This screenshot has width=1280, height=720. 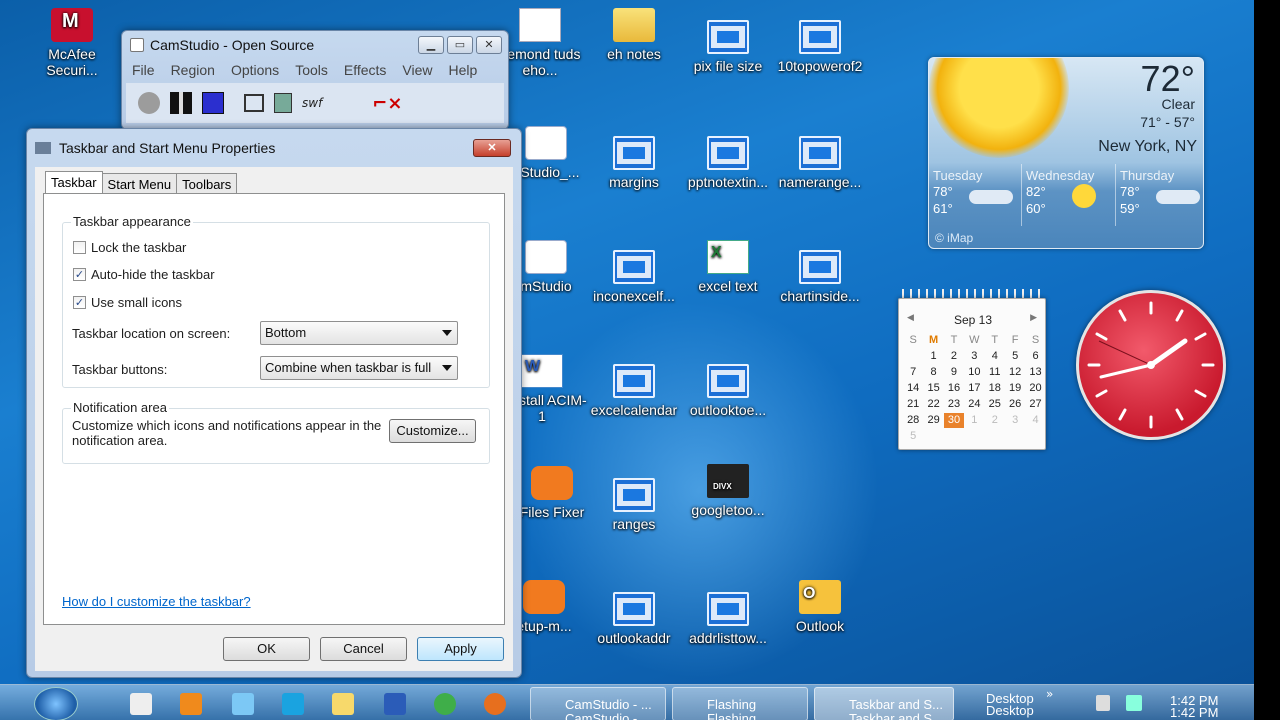 What do you see at coordinates (149, 103) in the screenshot?
I see `record-icon` at bounding box center [149, 103].